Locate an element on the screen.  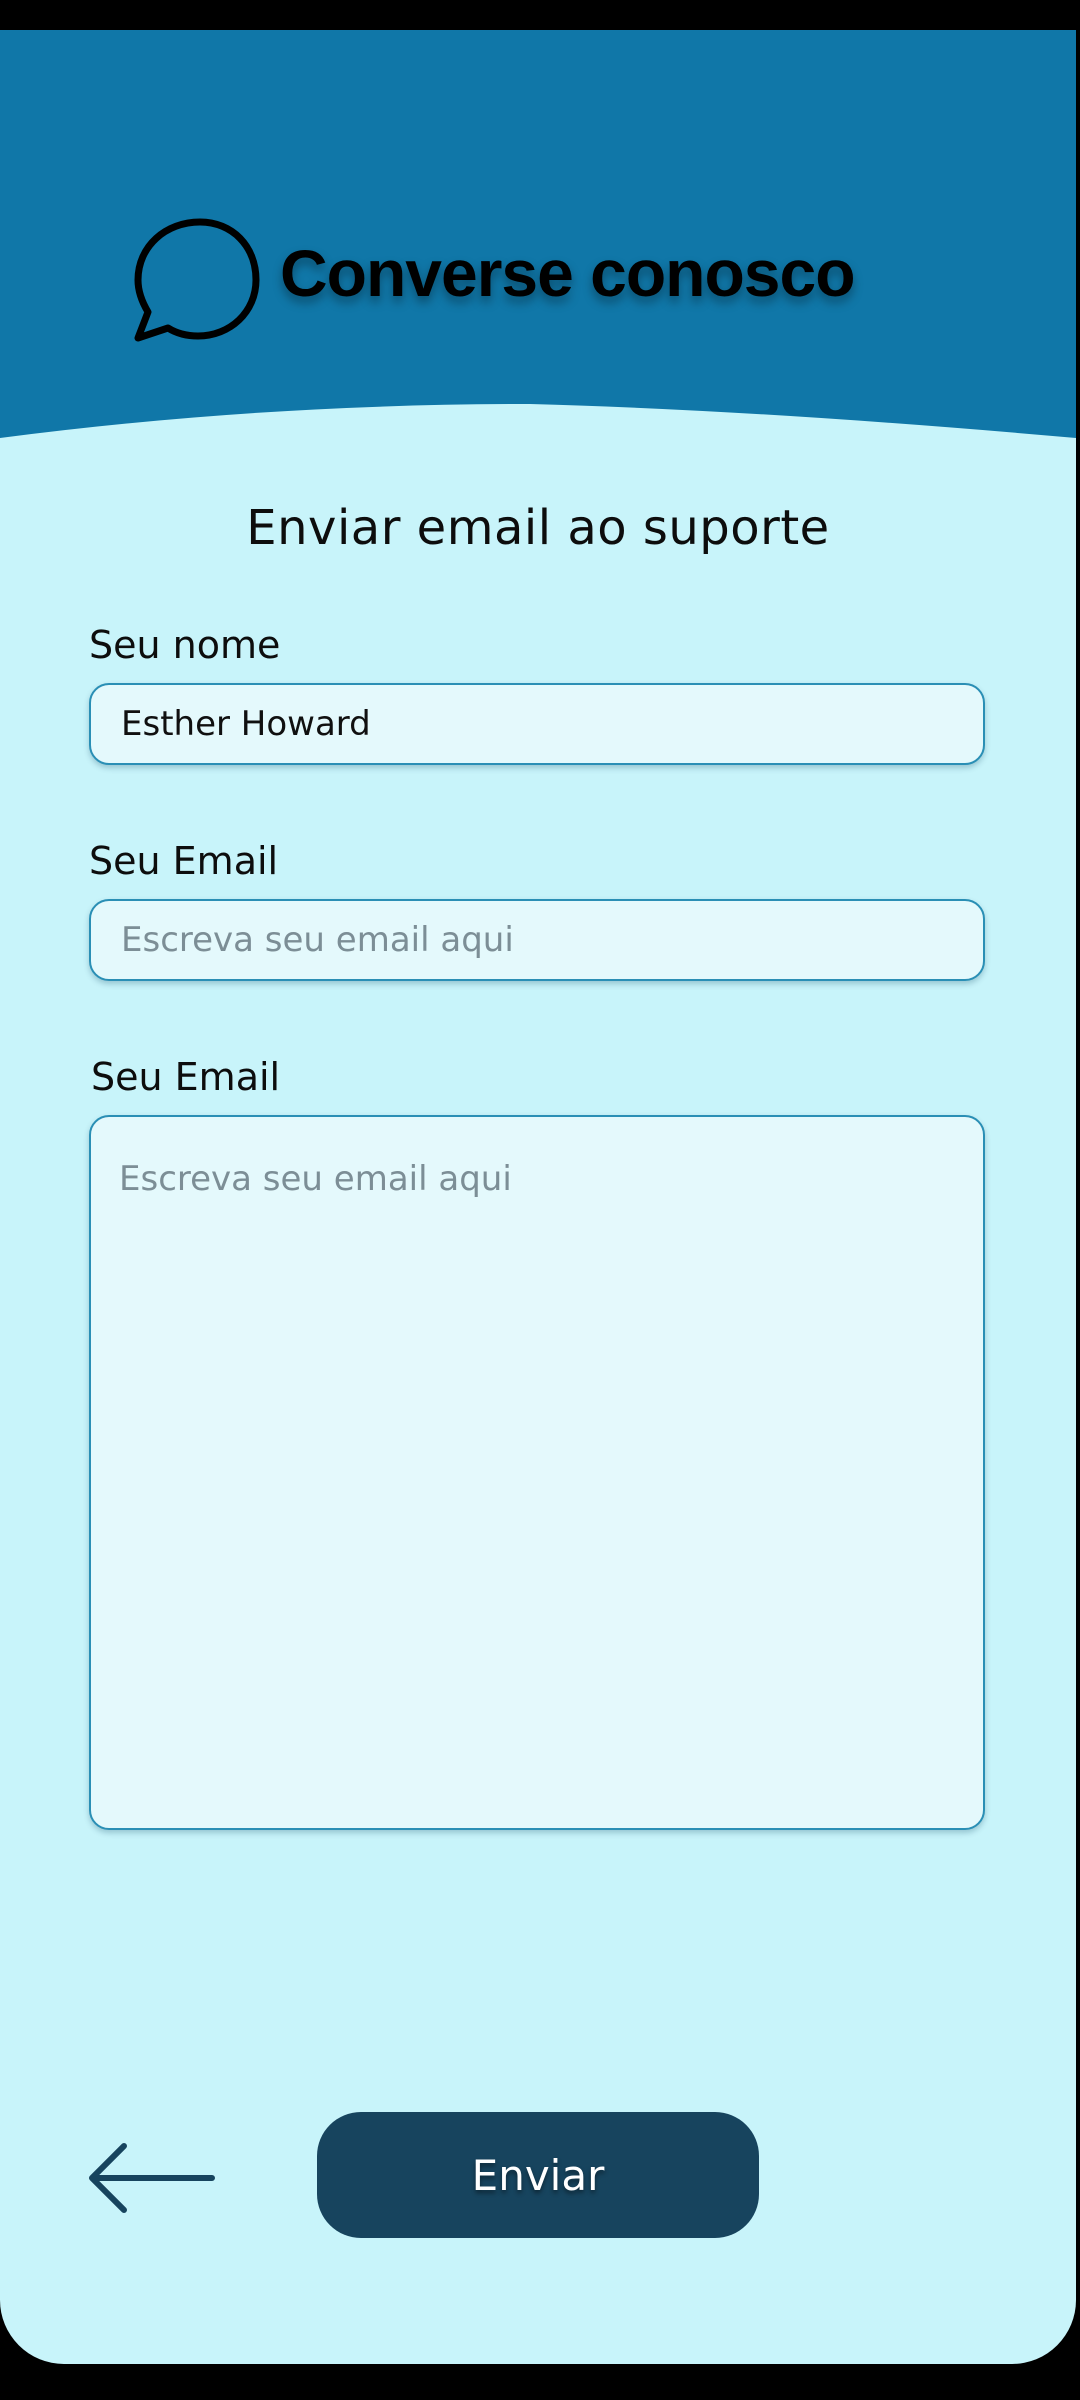
chat-bubble-icon is located at coordinates (197, 280).